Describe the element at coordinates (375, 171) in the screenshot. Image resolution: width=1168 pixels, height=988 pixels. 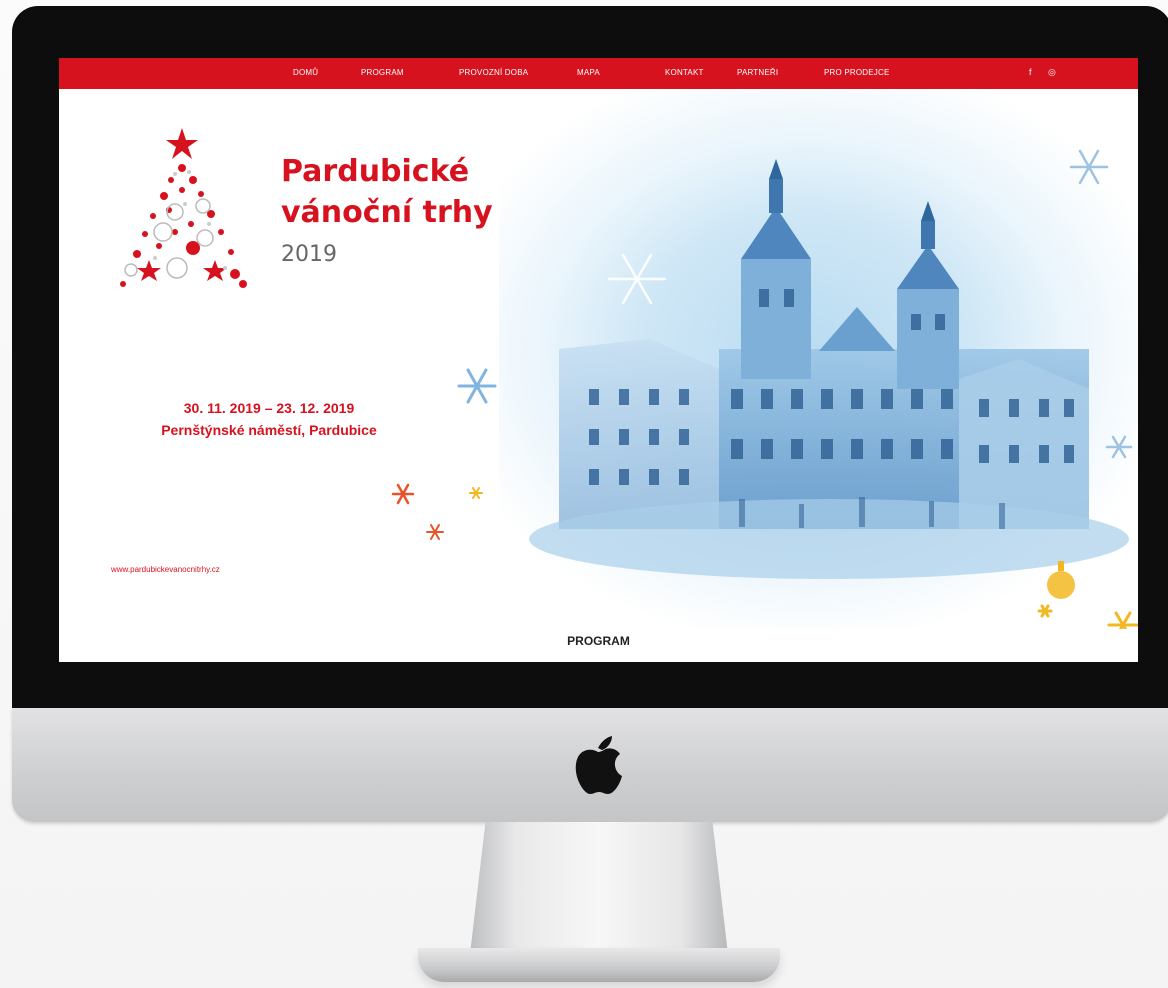
I see `hero-title-line1: Pardubické` at that location.